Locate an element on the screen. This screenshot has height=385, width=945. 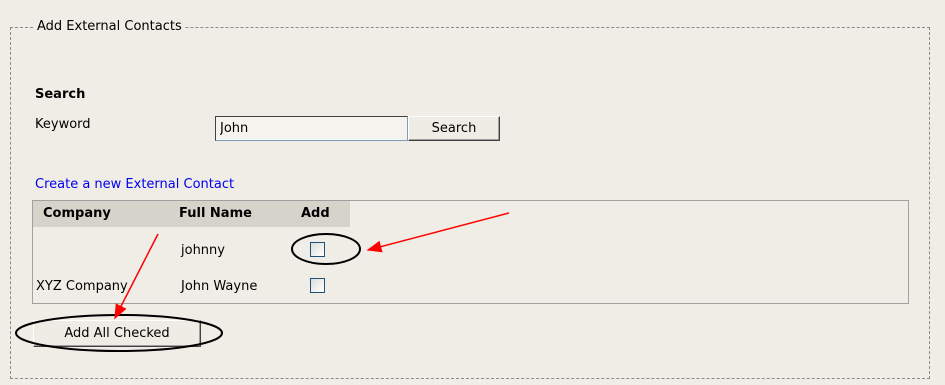
column-header-company: Company is located at coordinates (77, 213).